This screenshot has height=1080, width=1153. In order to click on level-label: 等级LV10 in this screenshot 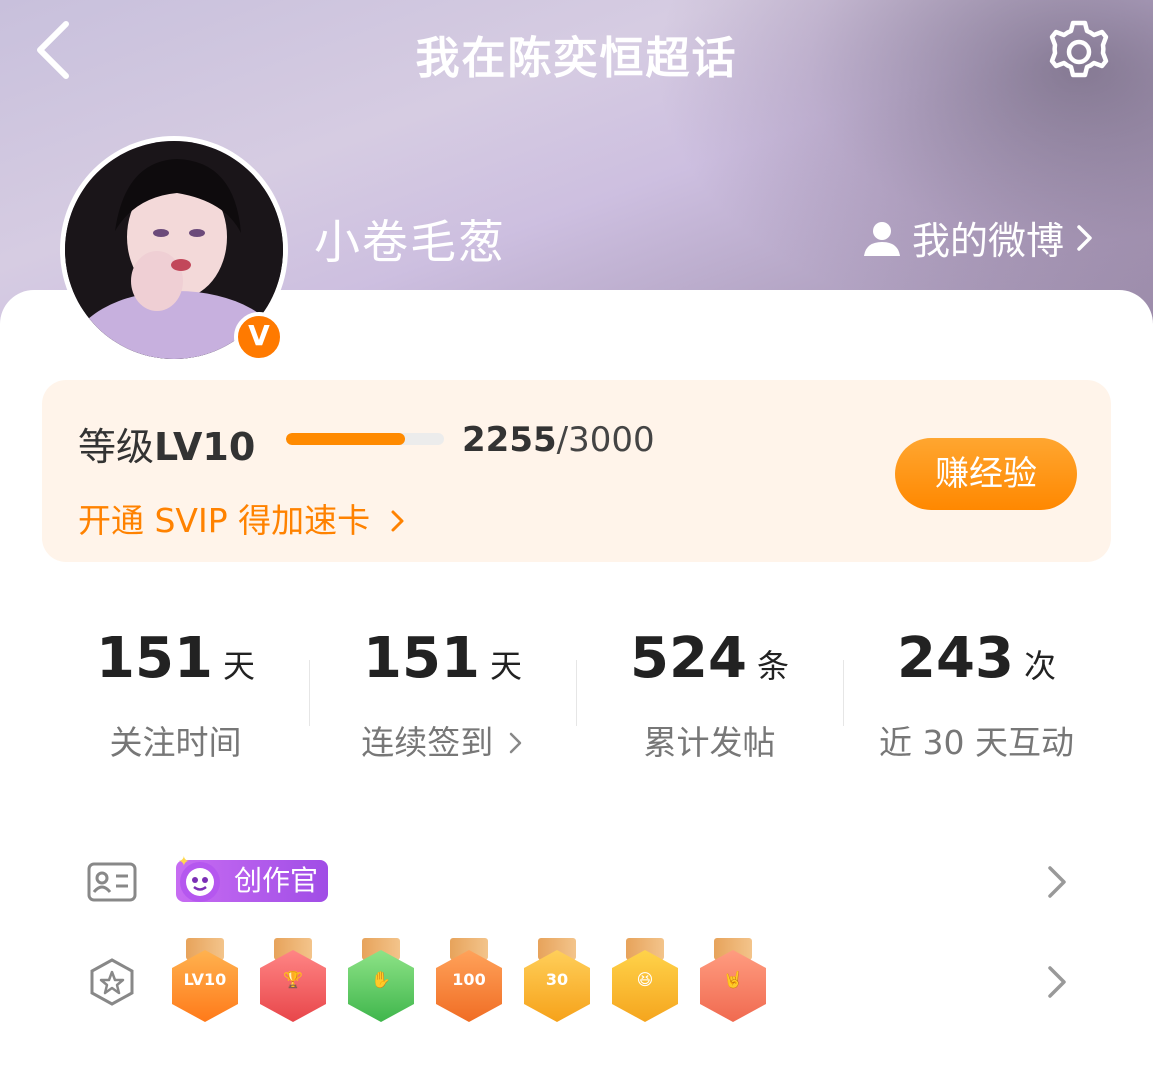, I will do `click(166, 443)`.